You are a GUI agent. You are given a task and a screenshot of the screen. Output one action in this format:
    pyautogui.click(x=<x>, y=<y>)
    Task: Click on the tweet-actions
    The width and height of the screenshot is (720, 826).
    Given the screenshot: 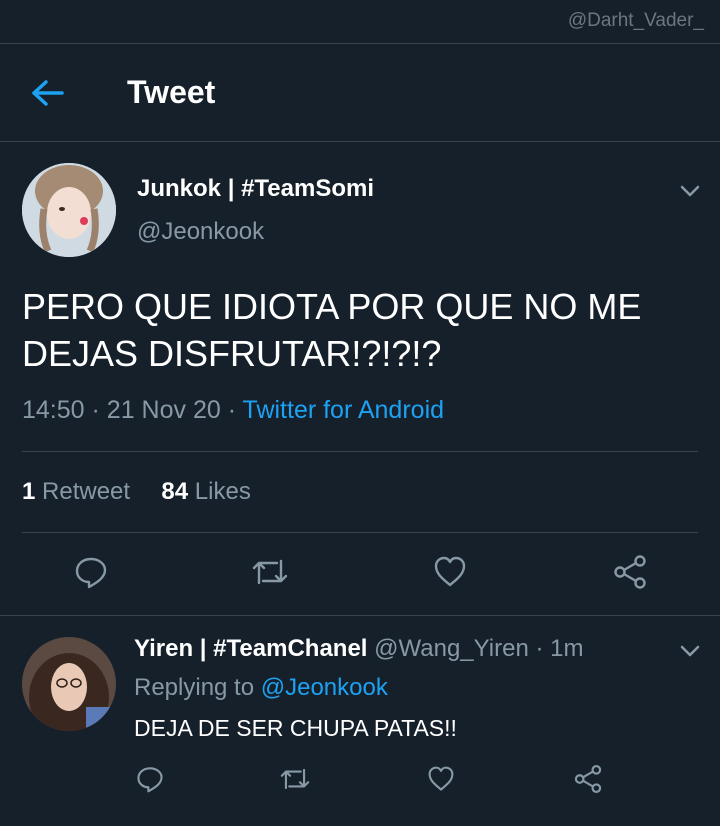 What is the action you would take?
    pyautogui.click(x=360, y=573)
    